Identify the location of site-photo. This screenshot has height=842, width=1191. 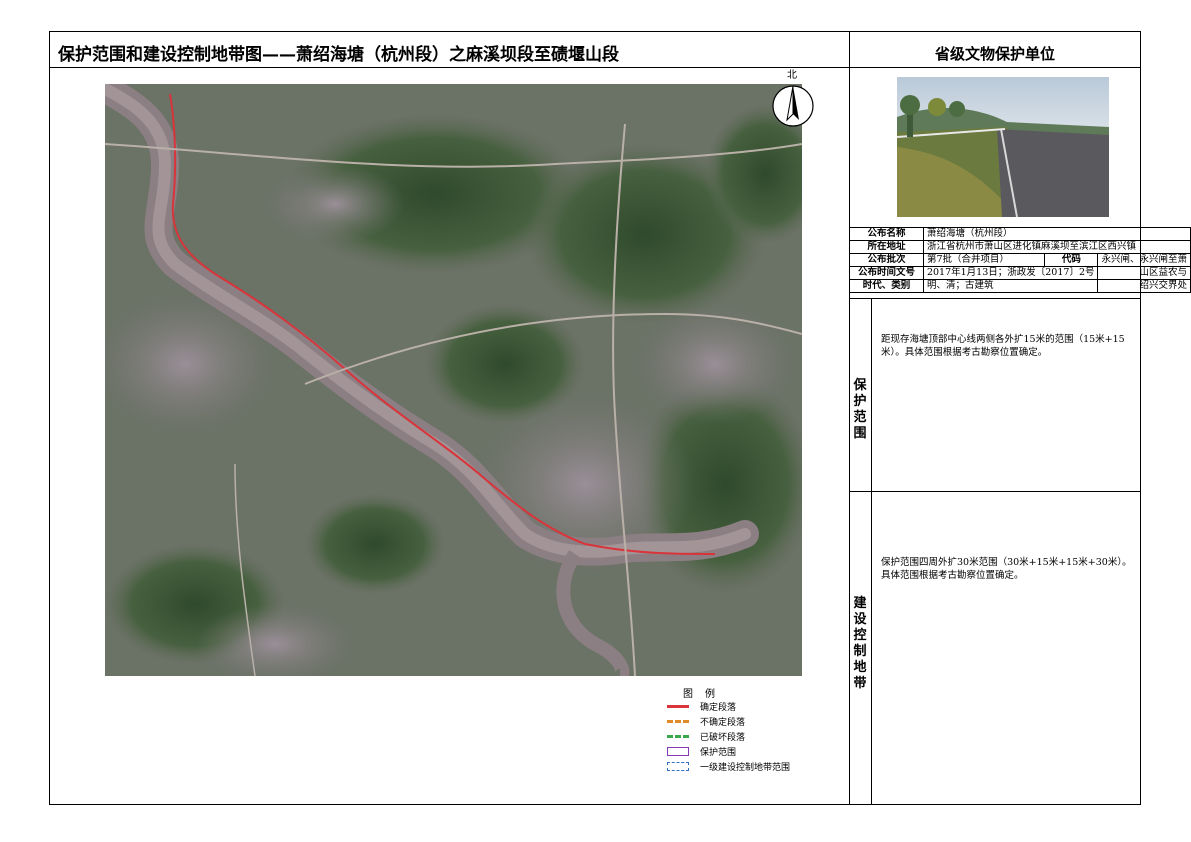
(1003, 147).